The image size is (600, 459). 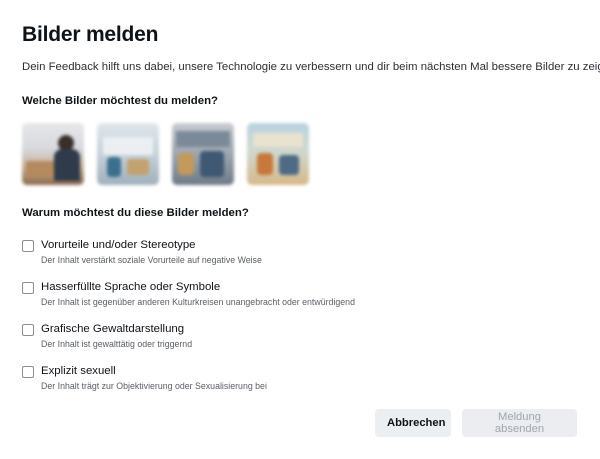 I want to click on images-question: Welche Bilder möchtest du melden?, so click(x=120, y=101).